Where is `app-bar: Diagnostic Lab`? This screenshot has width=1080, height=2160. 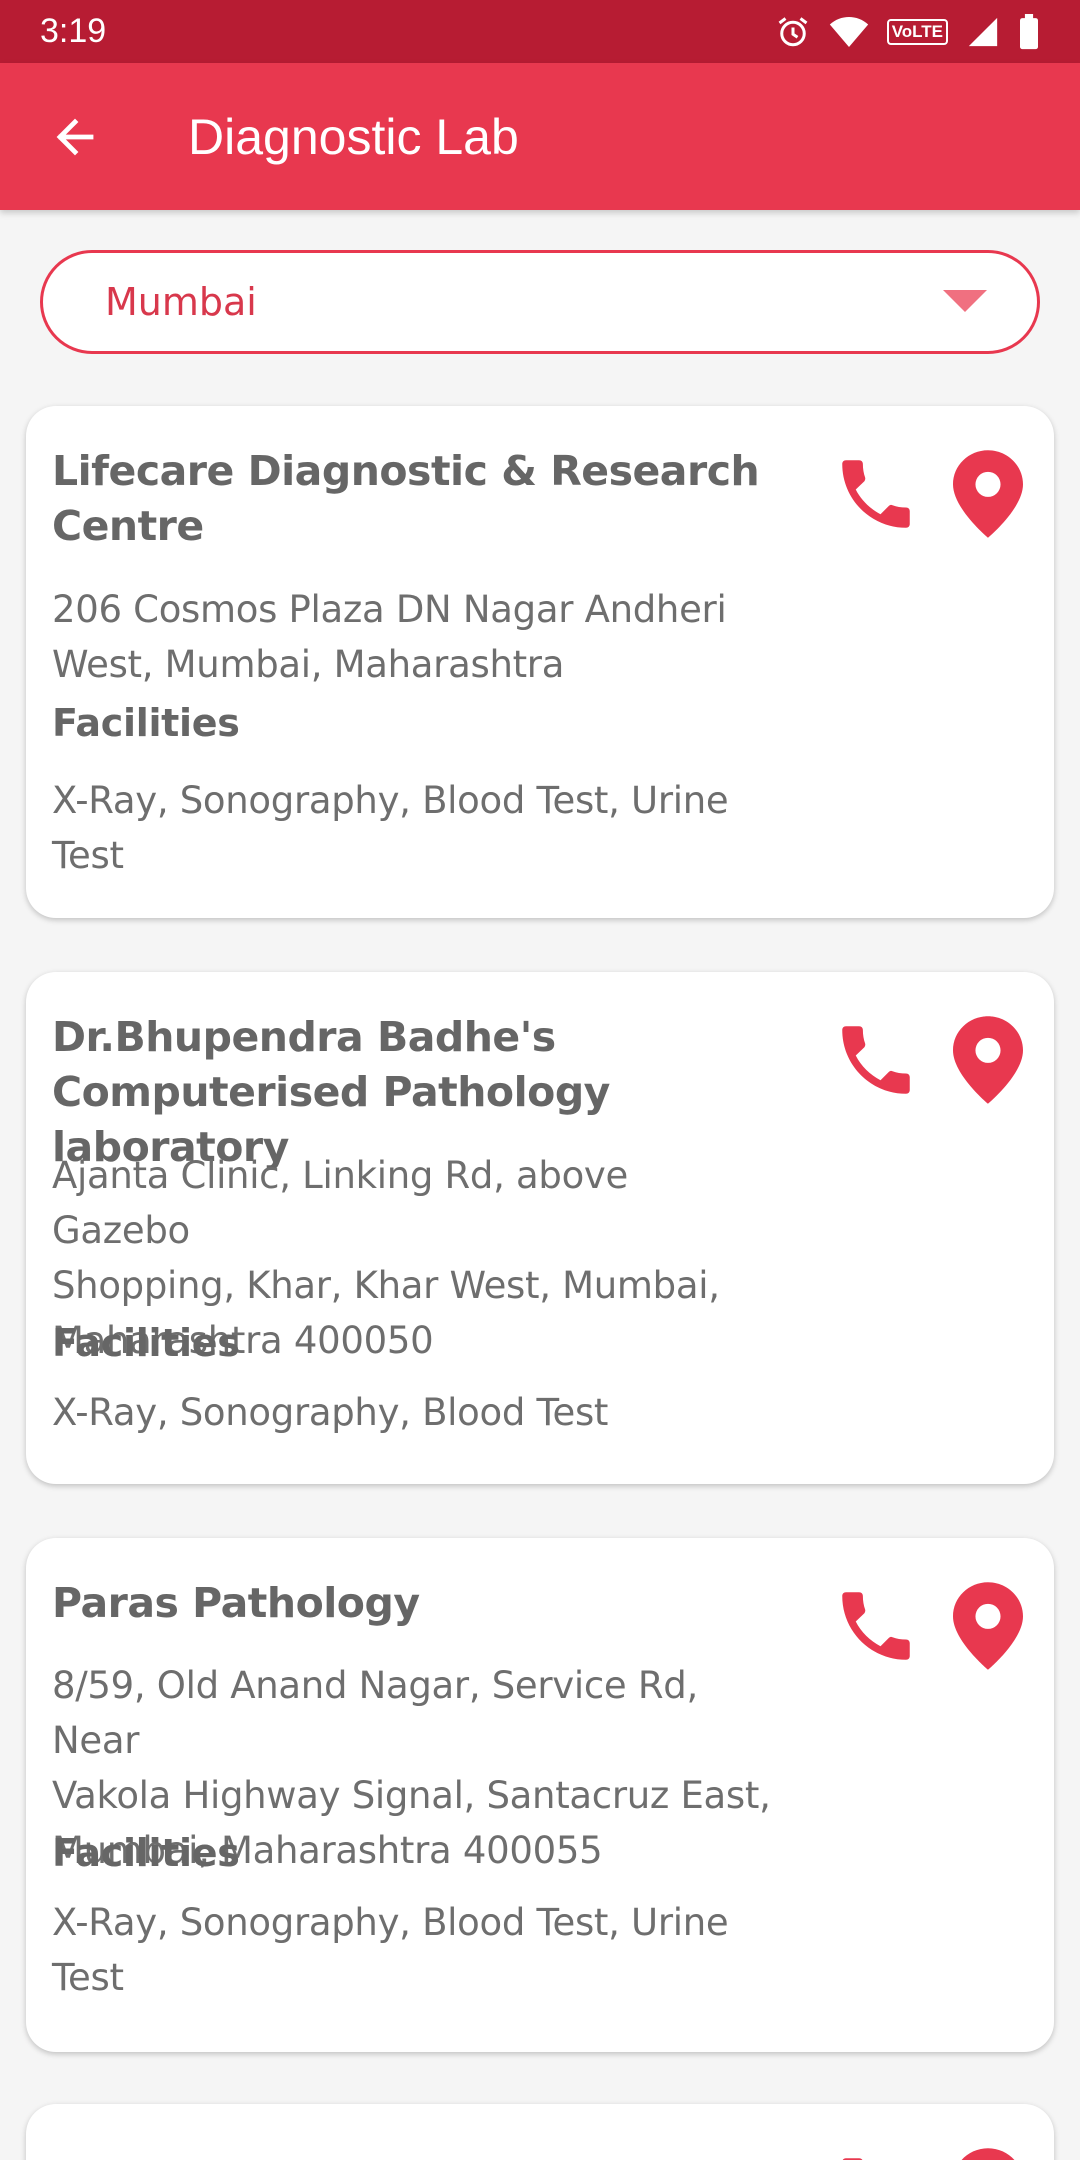 app-bar: Diagnostic Lab is located at coordinates (540, 136).